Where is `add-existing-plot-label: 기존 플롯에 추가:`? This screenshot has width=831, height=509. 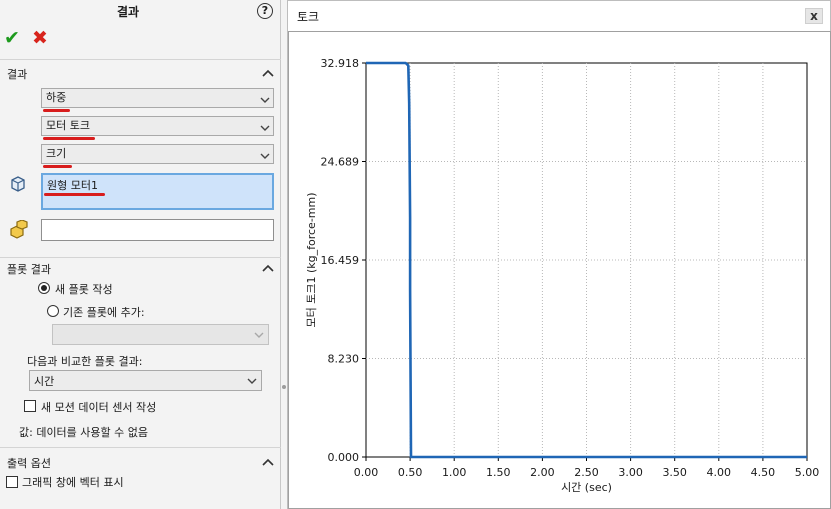 add-existing-plot-label: 기존 플롯에 추가: is located at coordinates (104, 312).